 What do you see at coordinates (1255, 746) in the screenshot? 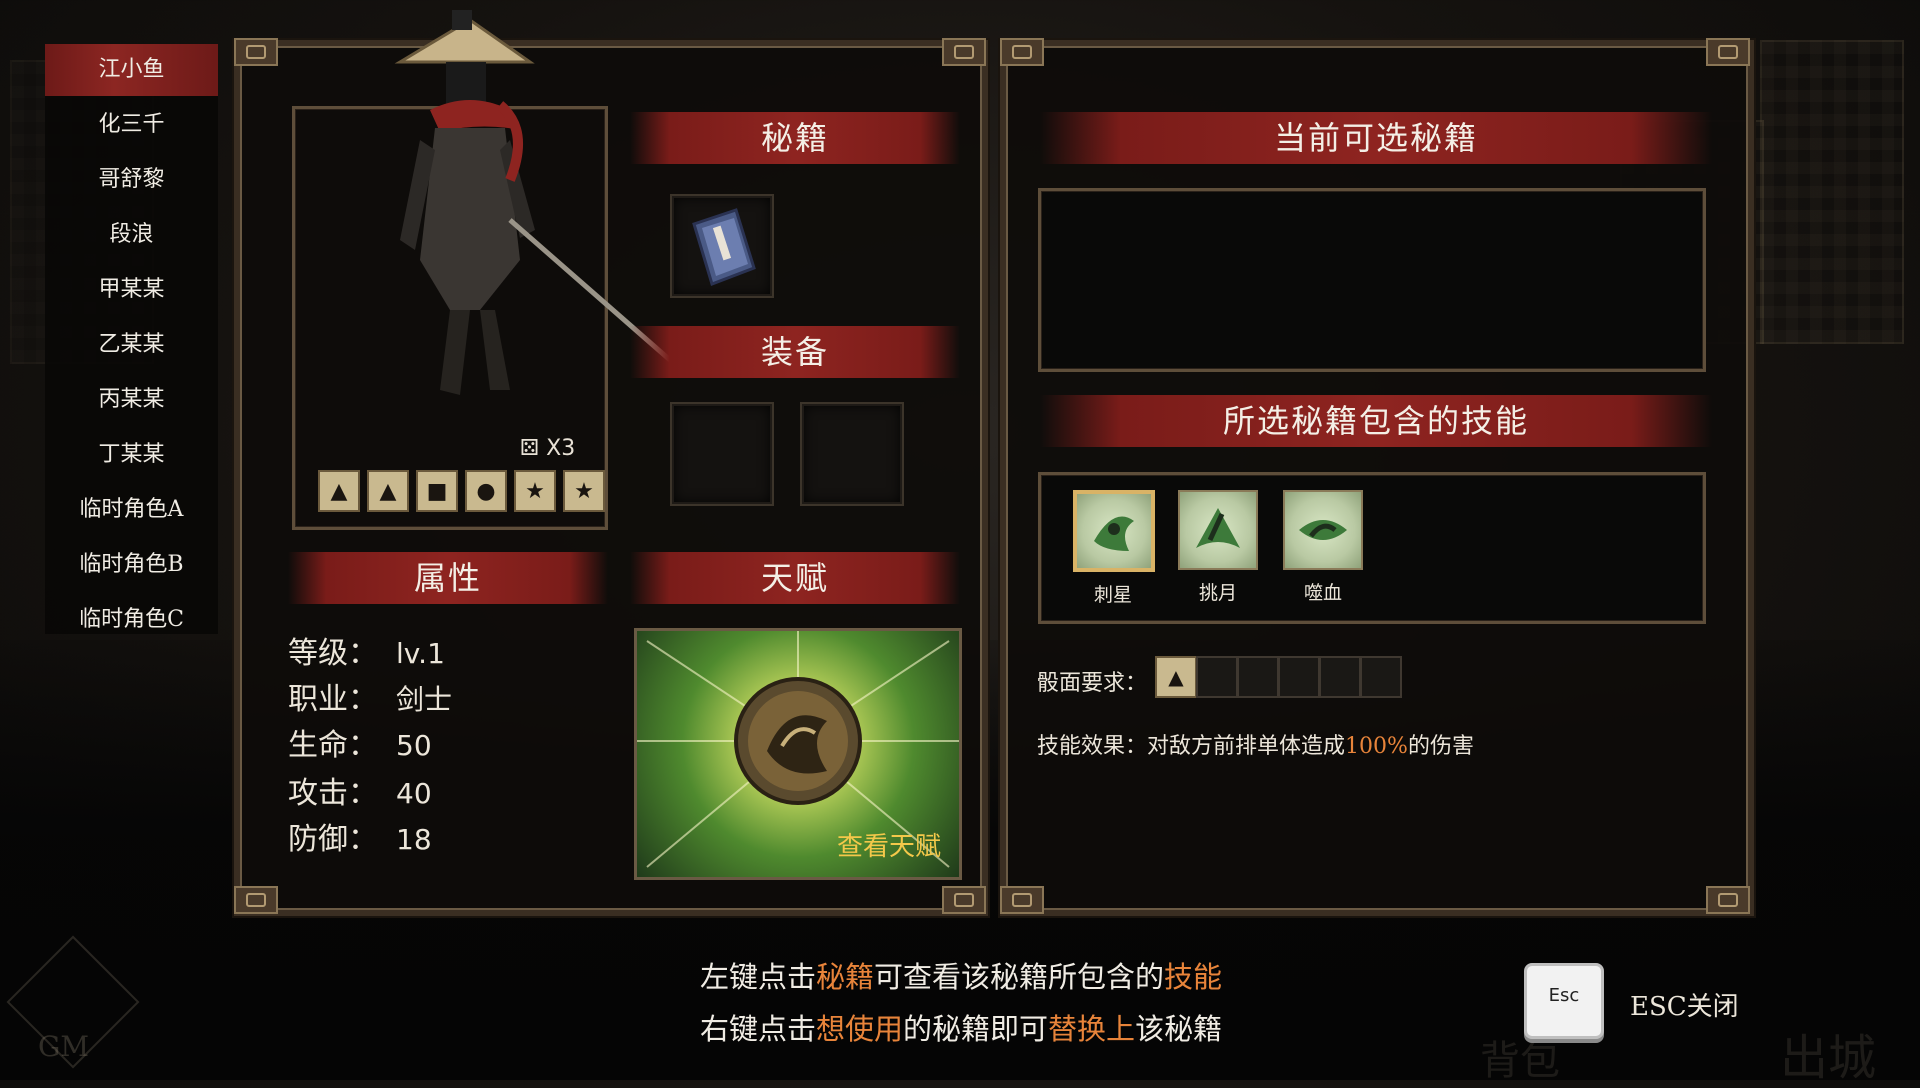
I see `skill-effect: 技能效果：对敌方前排单体造成100%的伤害` at bounding box center [1255, 746].